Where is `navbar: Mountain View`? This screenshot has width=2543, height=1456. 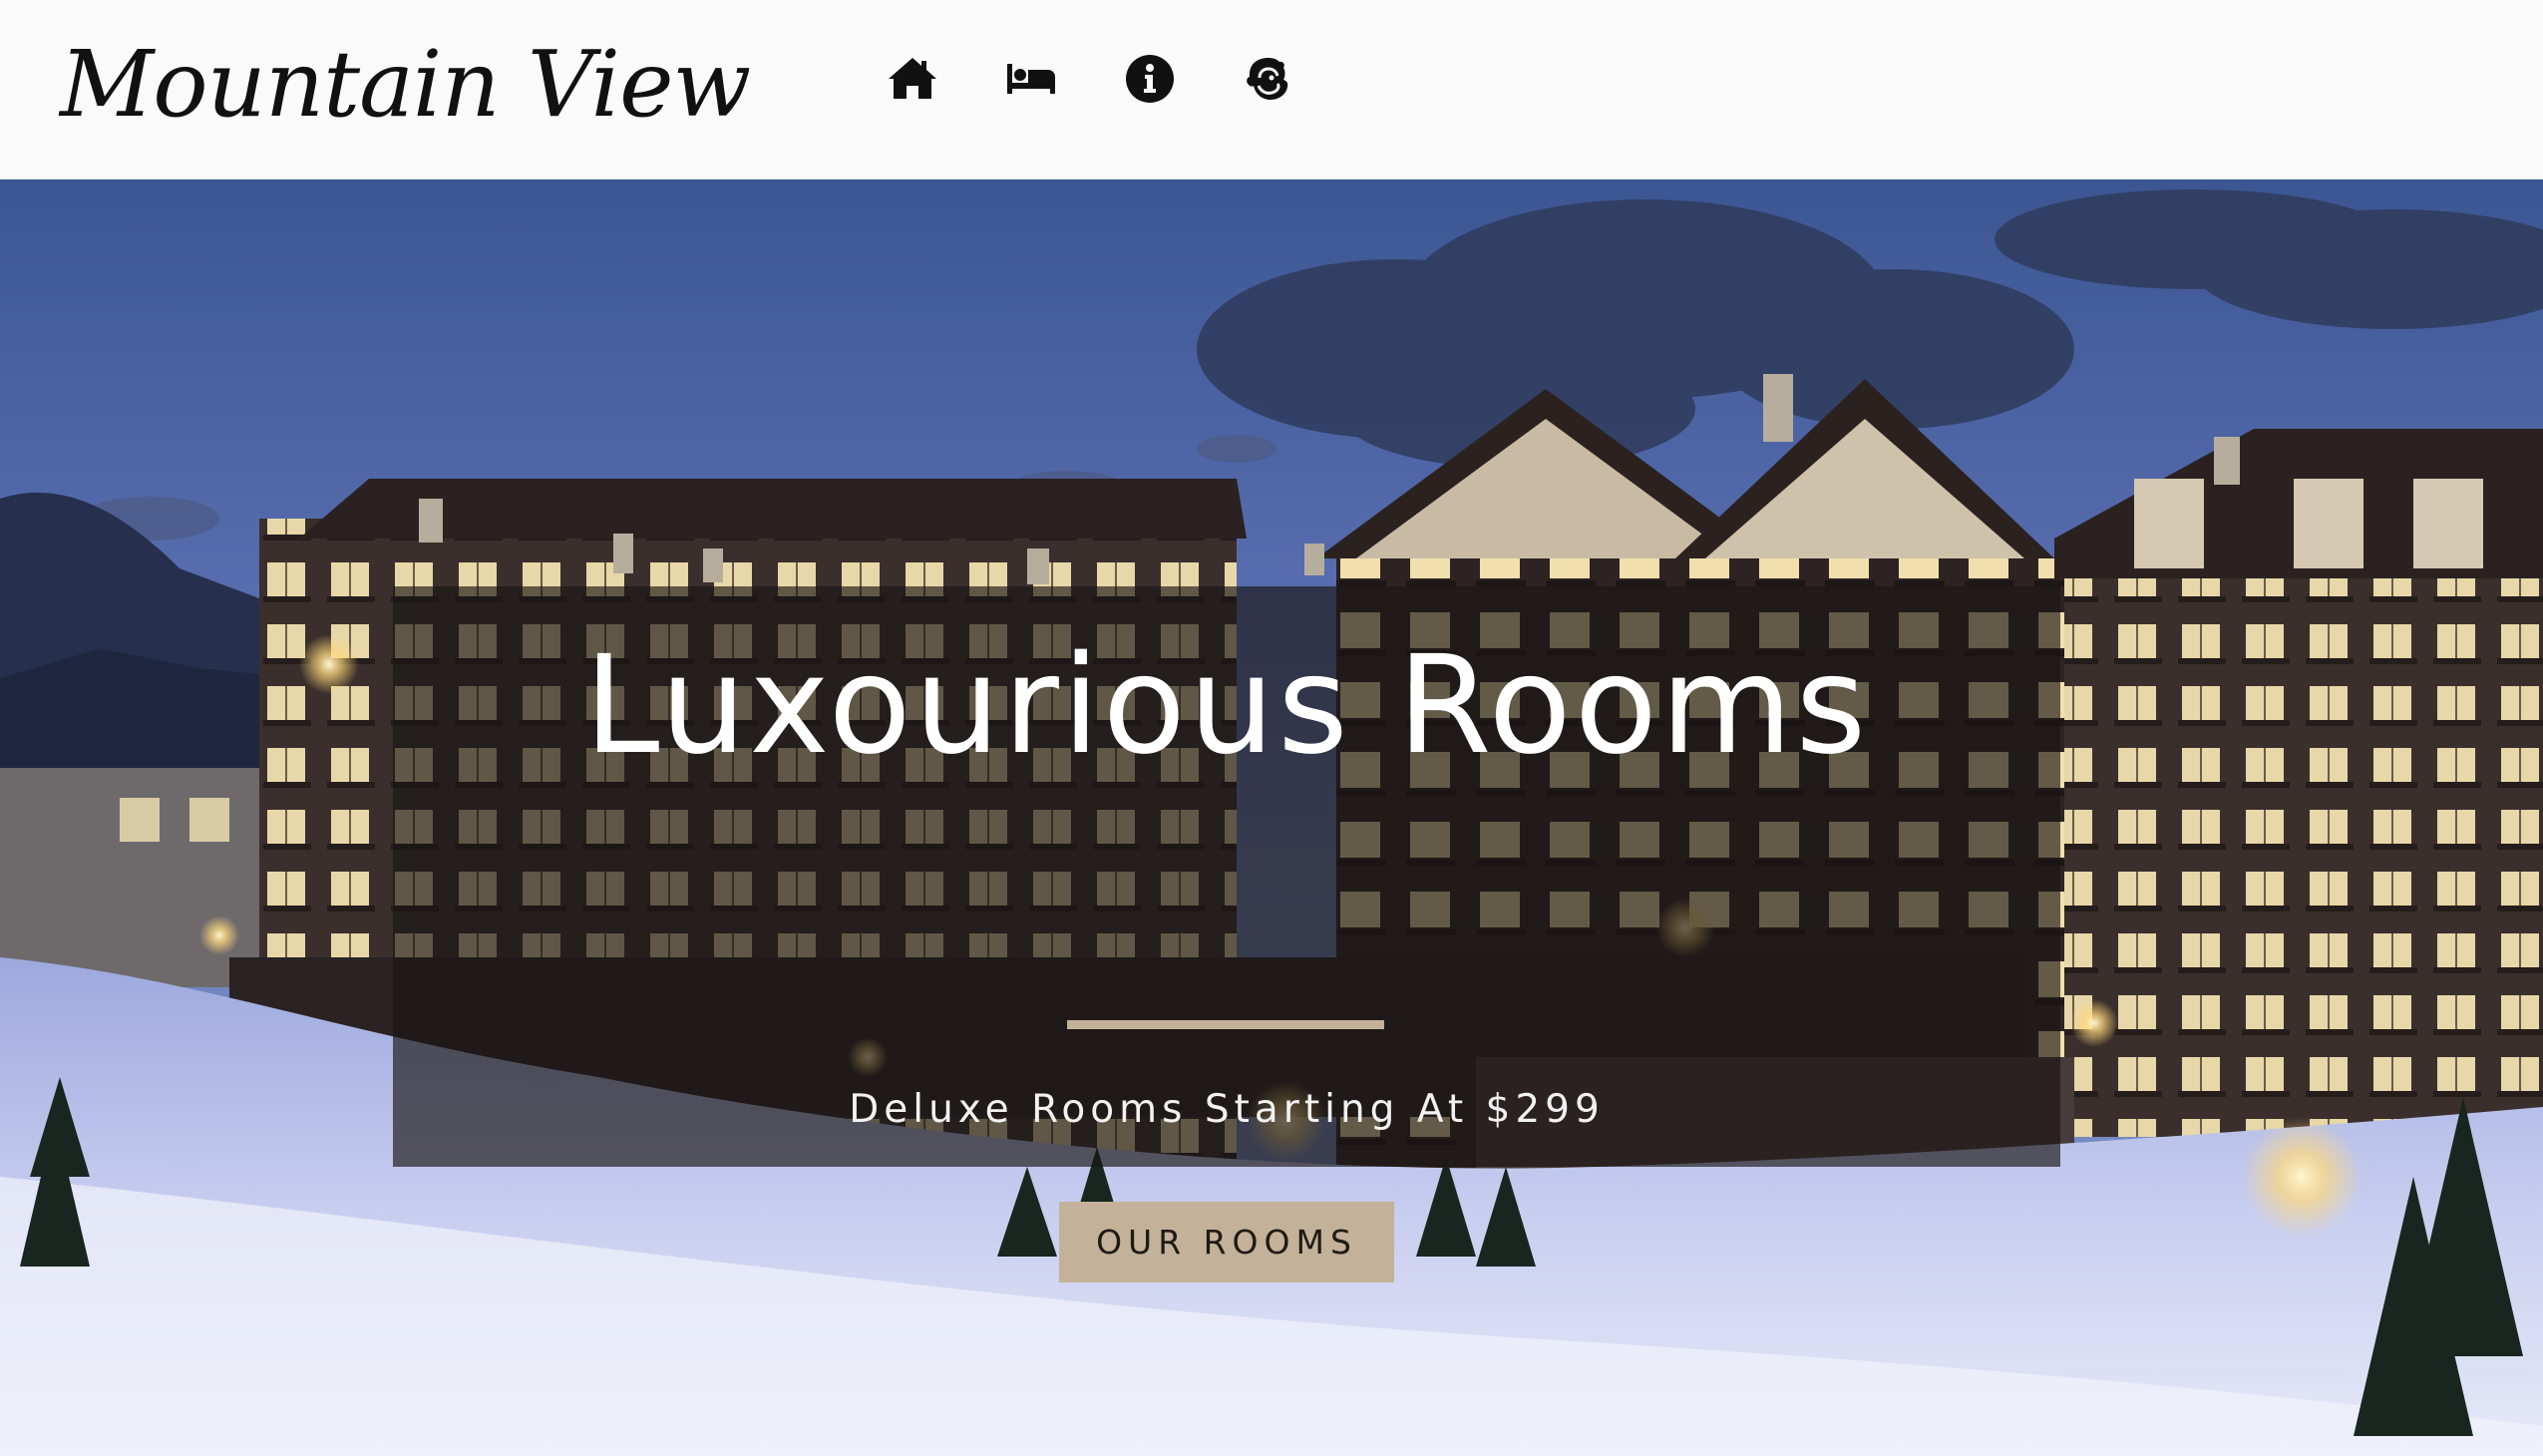 navbar: Mountain View is located at coordinates (1271, 90).